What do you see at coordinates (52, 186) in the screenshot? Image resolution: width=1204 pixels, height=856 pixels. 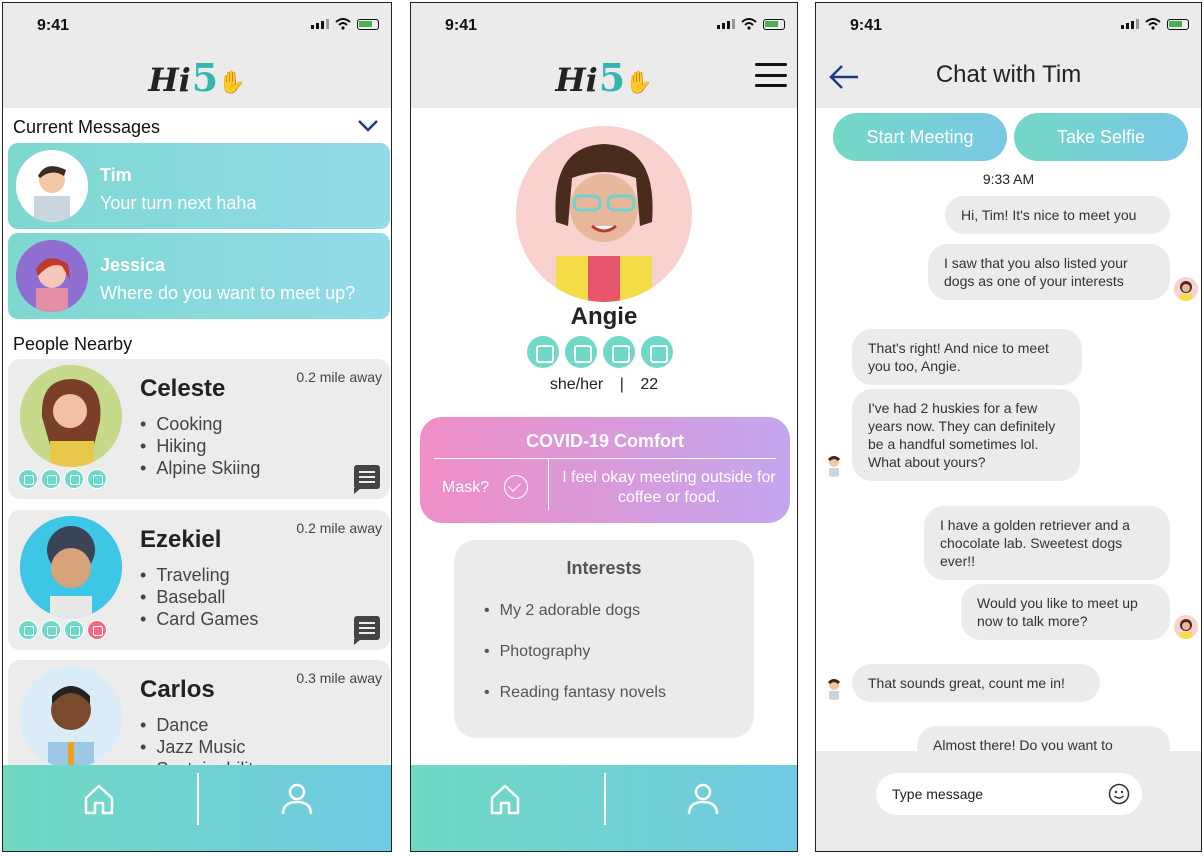 I see `avatar-tim` at bounding box center [52, 186].